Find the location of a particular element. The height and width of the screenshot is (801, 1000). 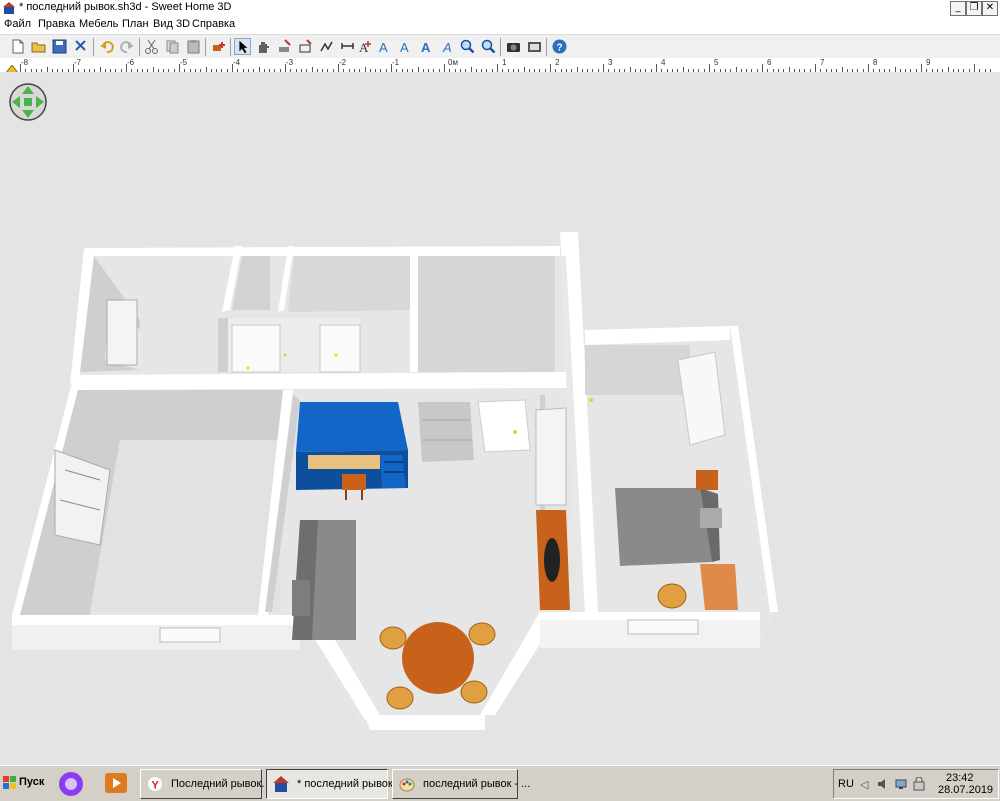

cut-tool-icon is located at coordinates (80, 46).